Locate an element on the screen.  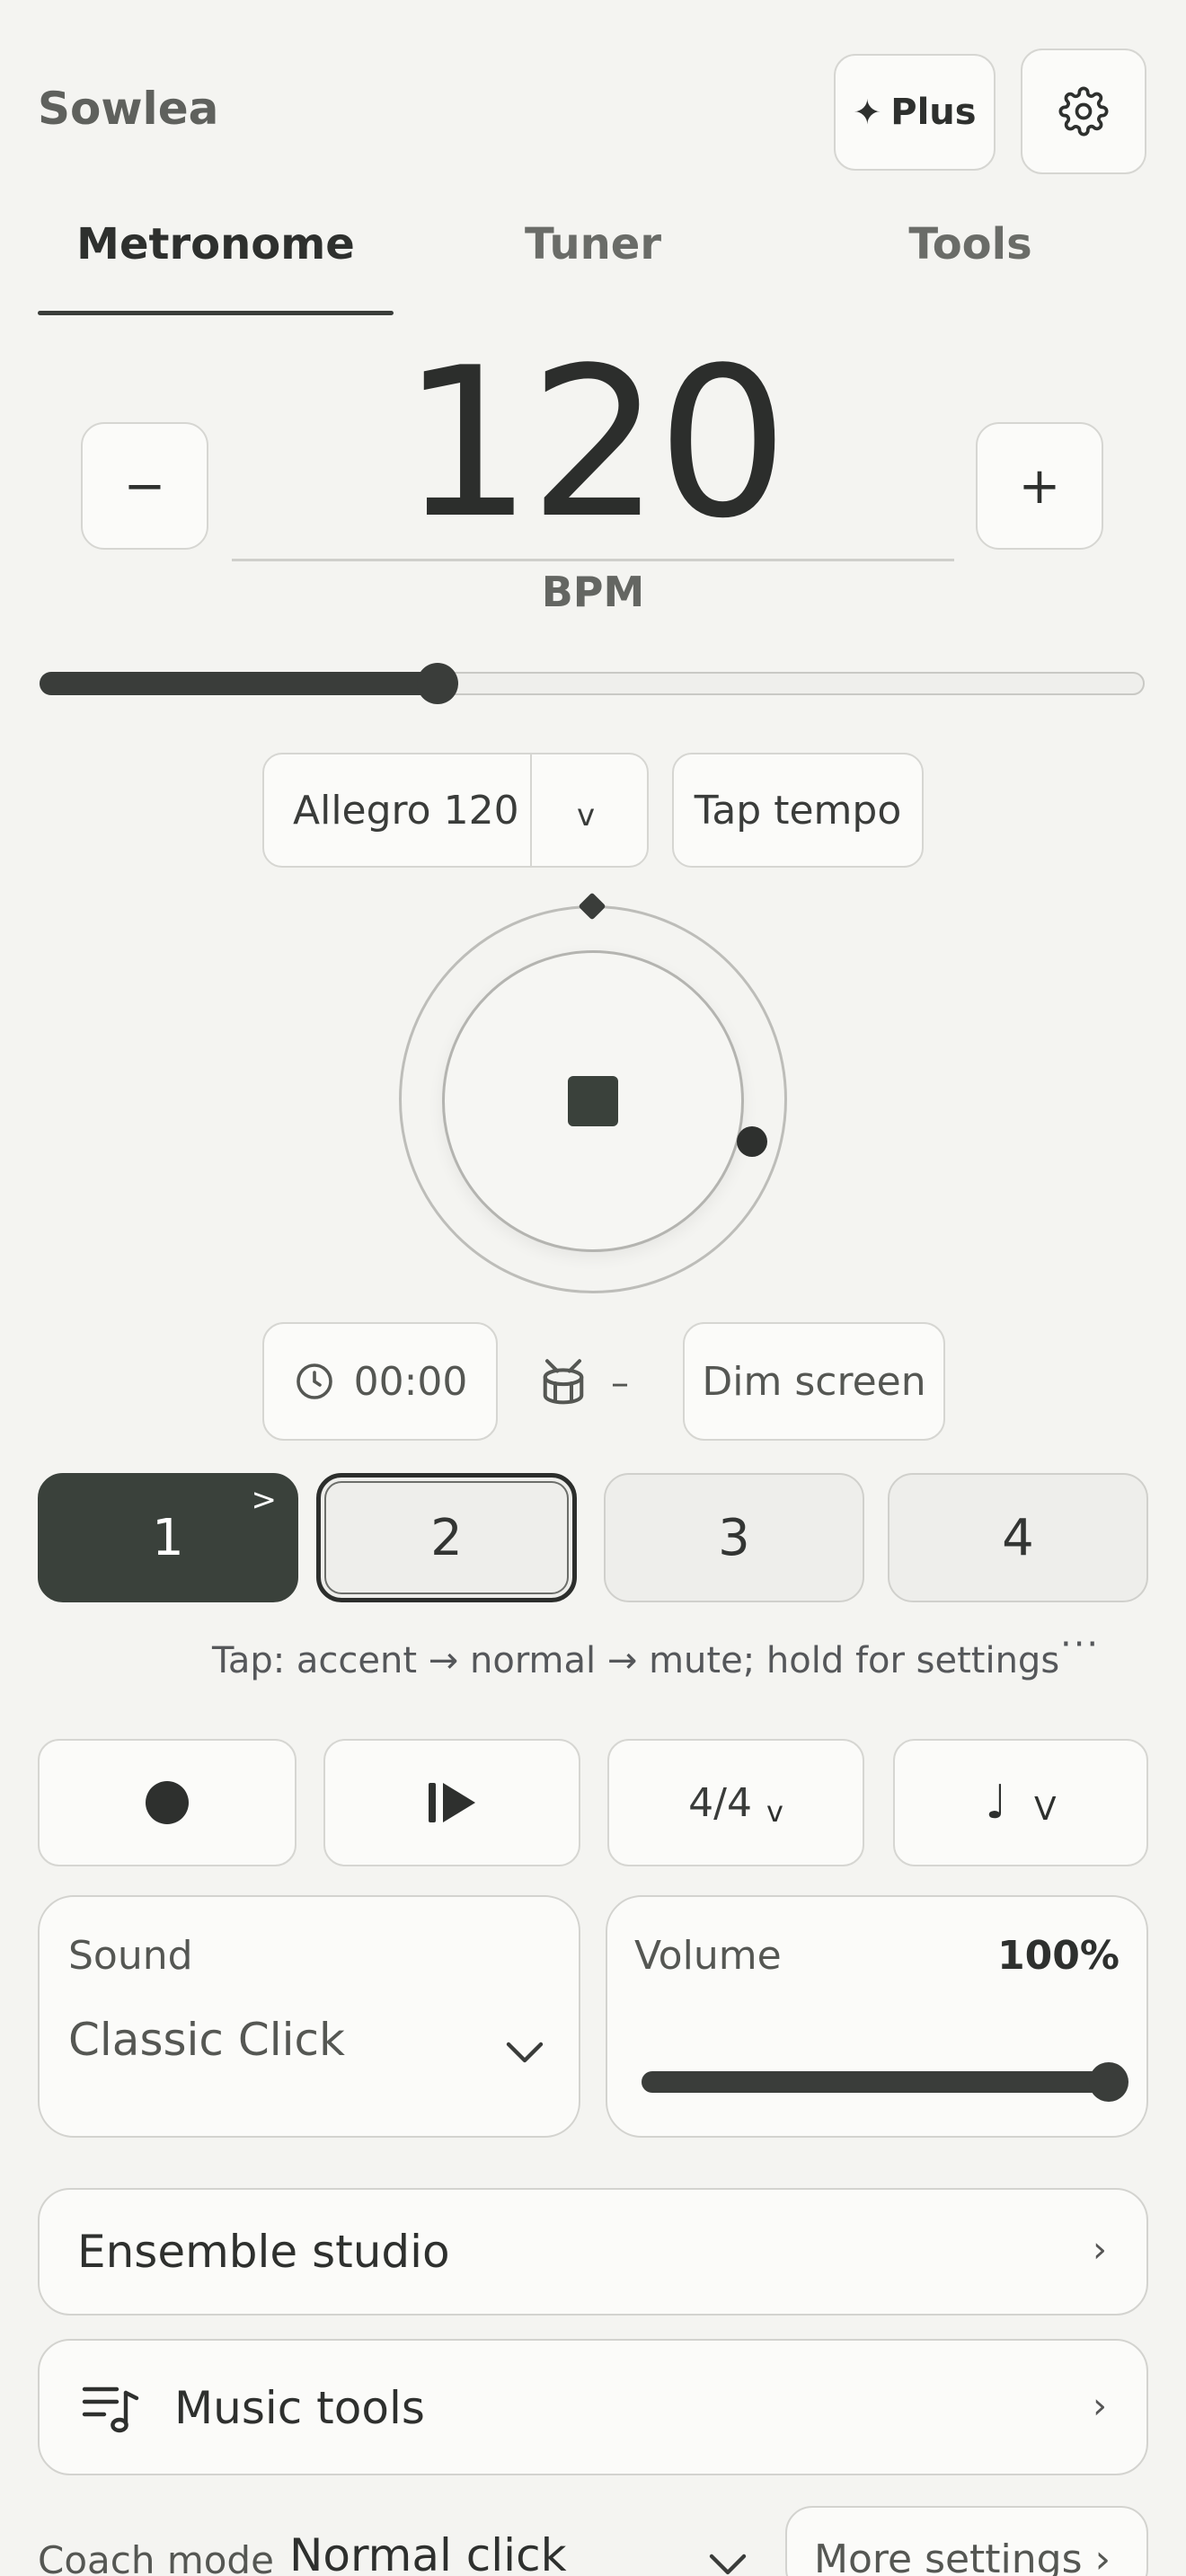
volume-slider-fill is located at coordinates (881, 2082).